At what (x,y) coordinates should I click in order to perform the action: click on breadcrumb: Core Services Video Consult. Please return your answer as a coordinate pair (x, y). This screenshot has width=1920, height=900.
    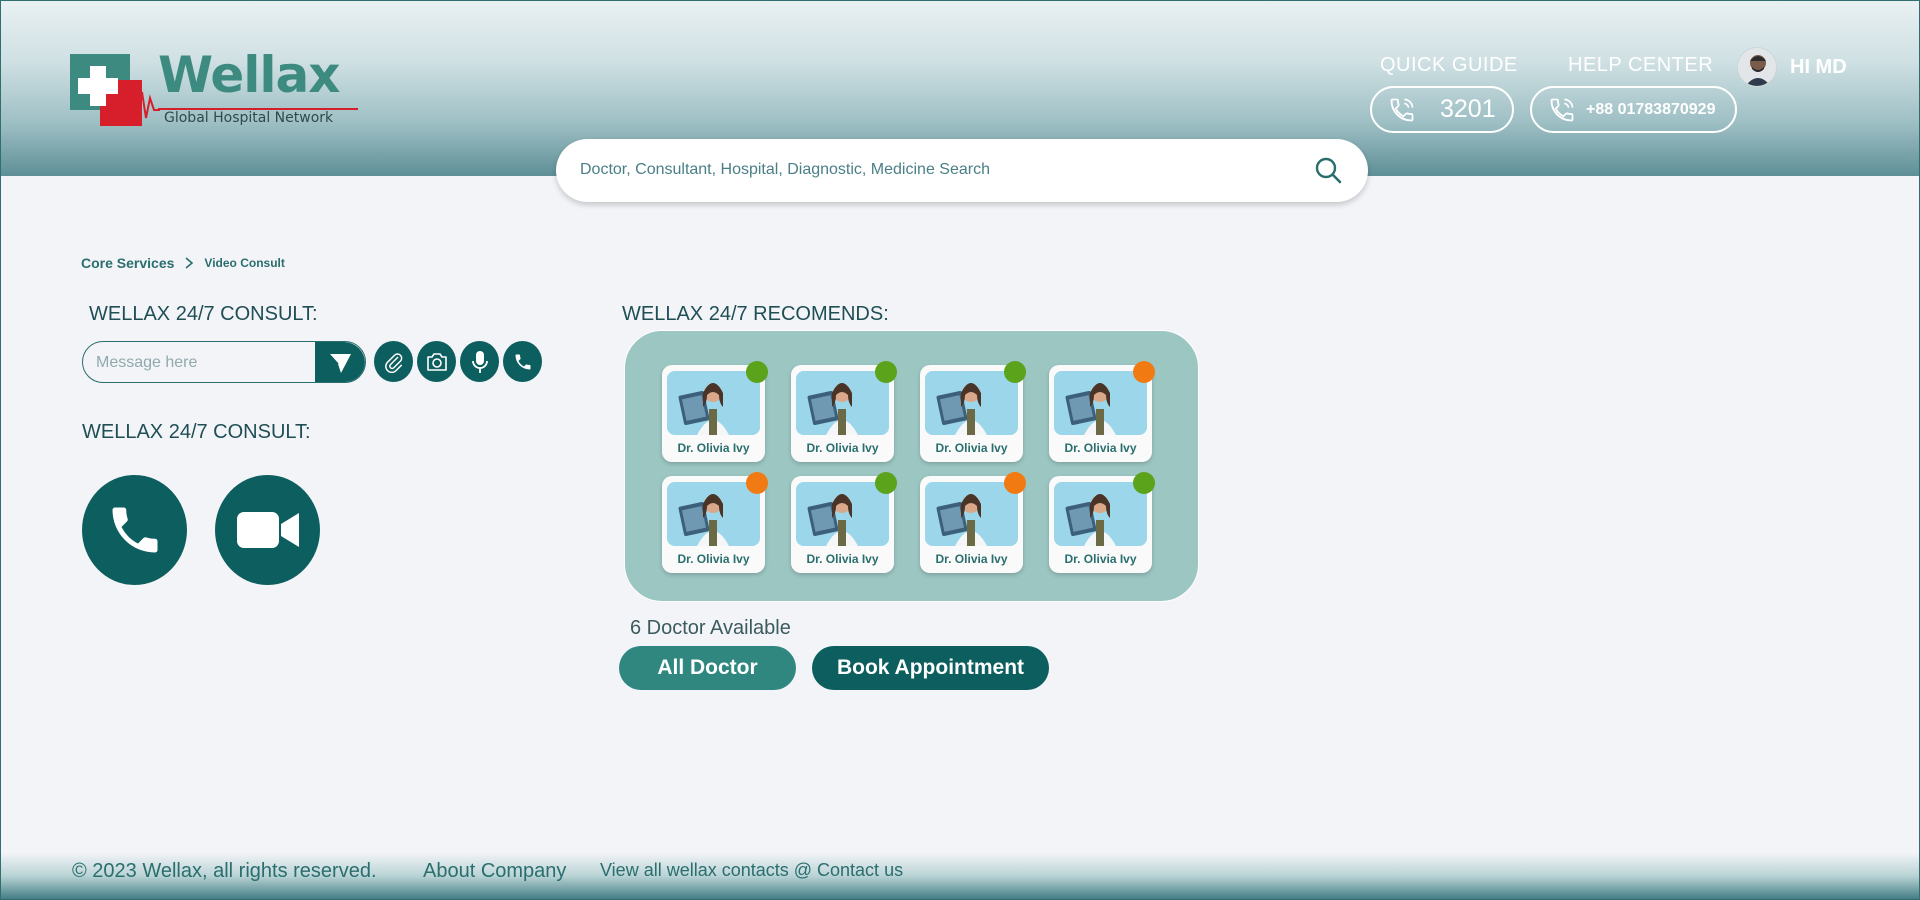
    Looking at the image, I should click on (183, 263).